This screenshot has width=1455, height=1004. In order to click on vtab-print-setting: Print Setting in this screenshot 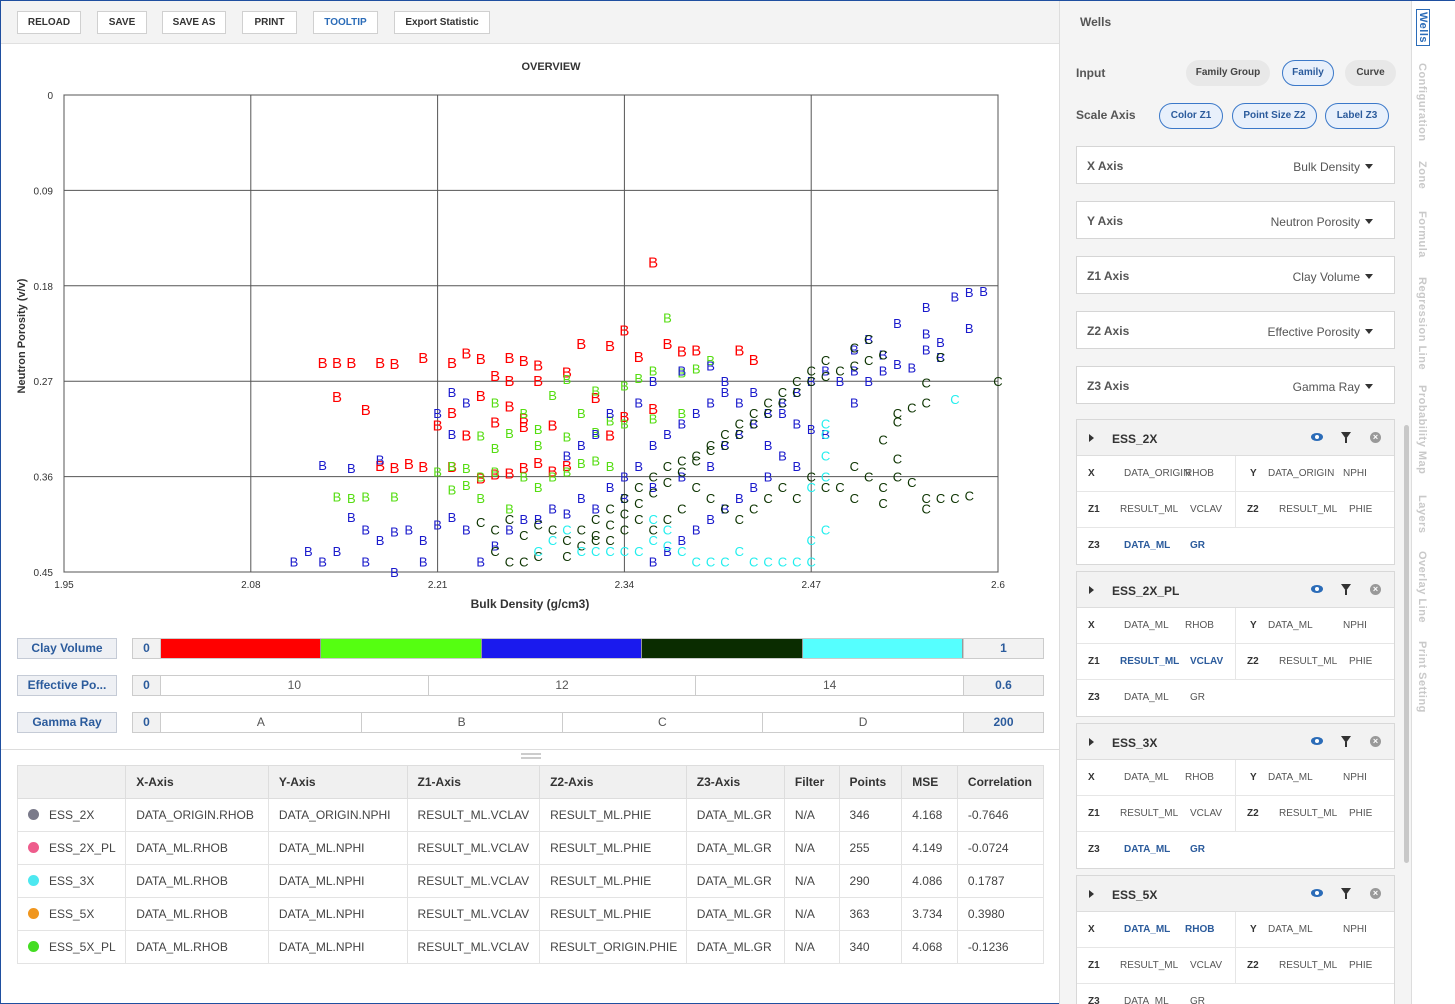, I will do `click(1422, 677)`.